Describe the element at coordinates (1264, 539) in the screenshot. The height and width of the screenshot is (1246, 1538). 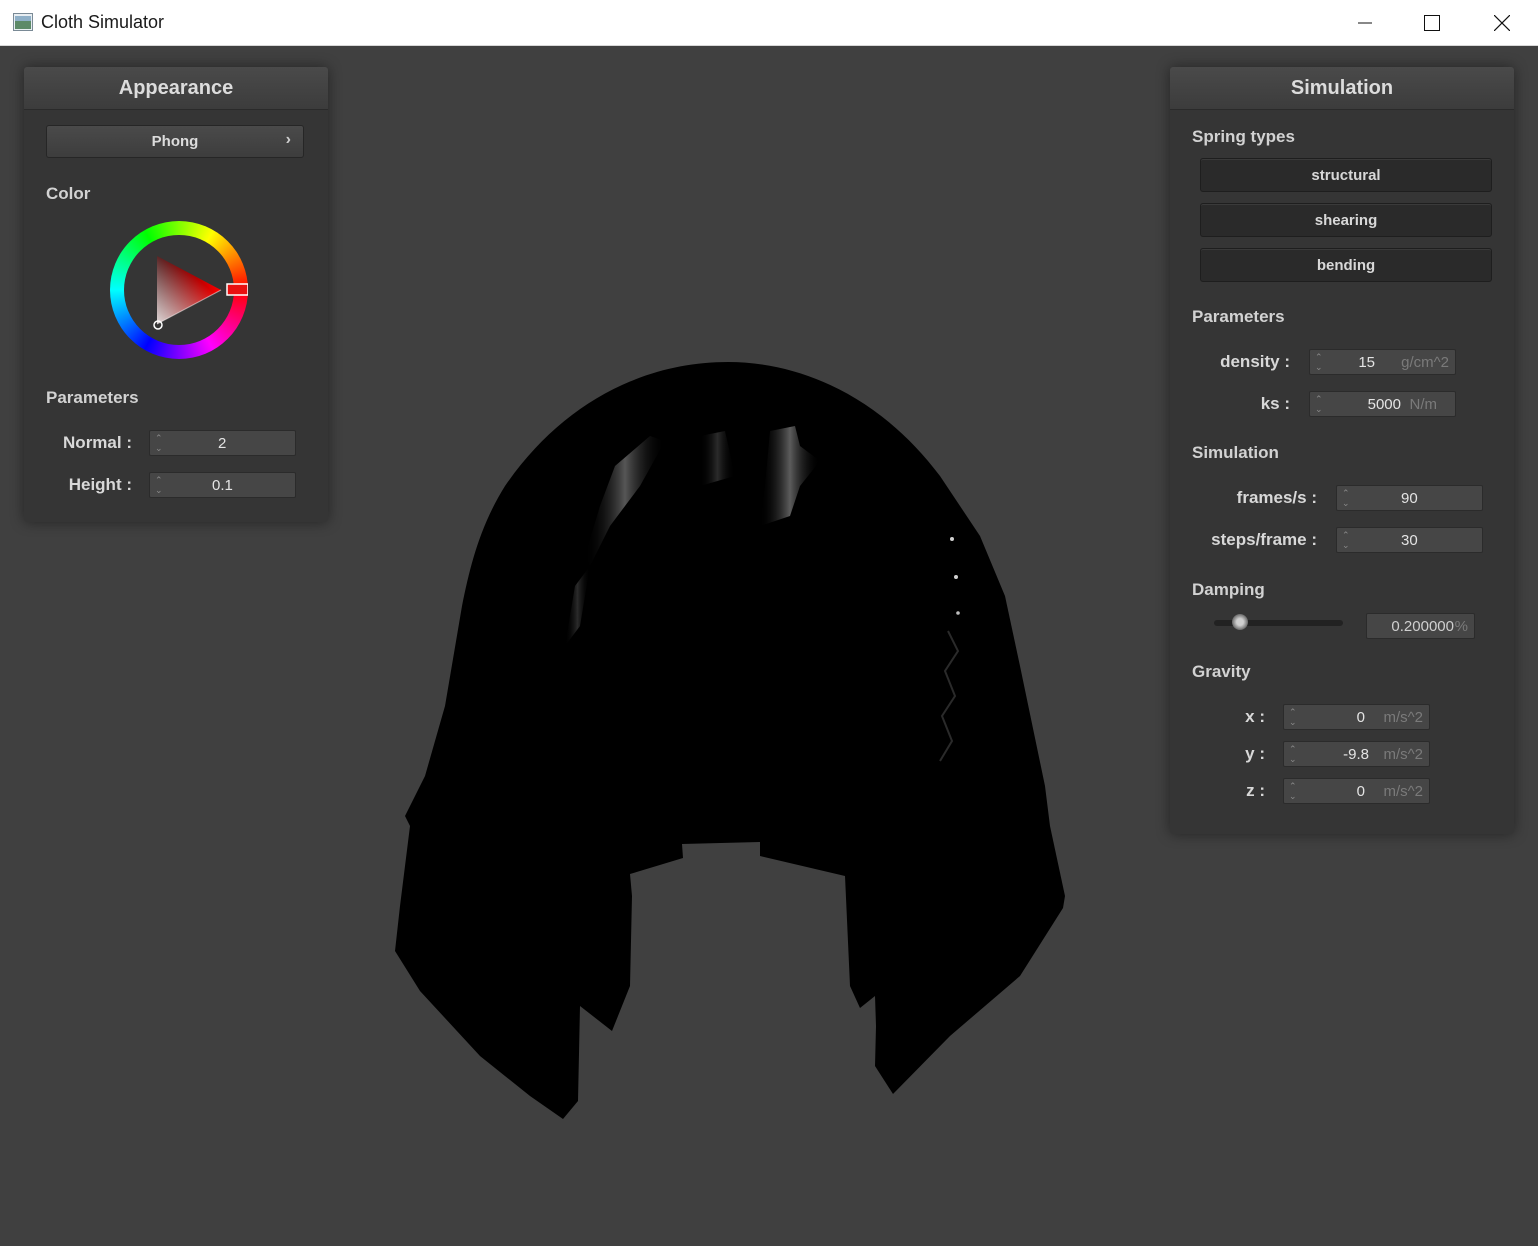
I see `steps-label: steps/frame :` at that location.